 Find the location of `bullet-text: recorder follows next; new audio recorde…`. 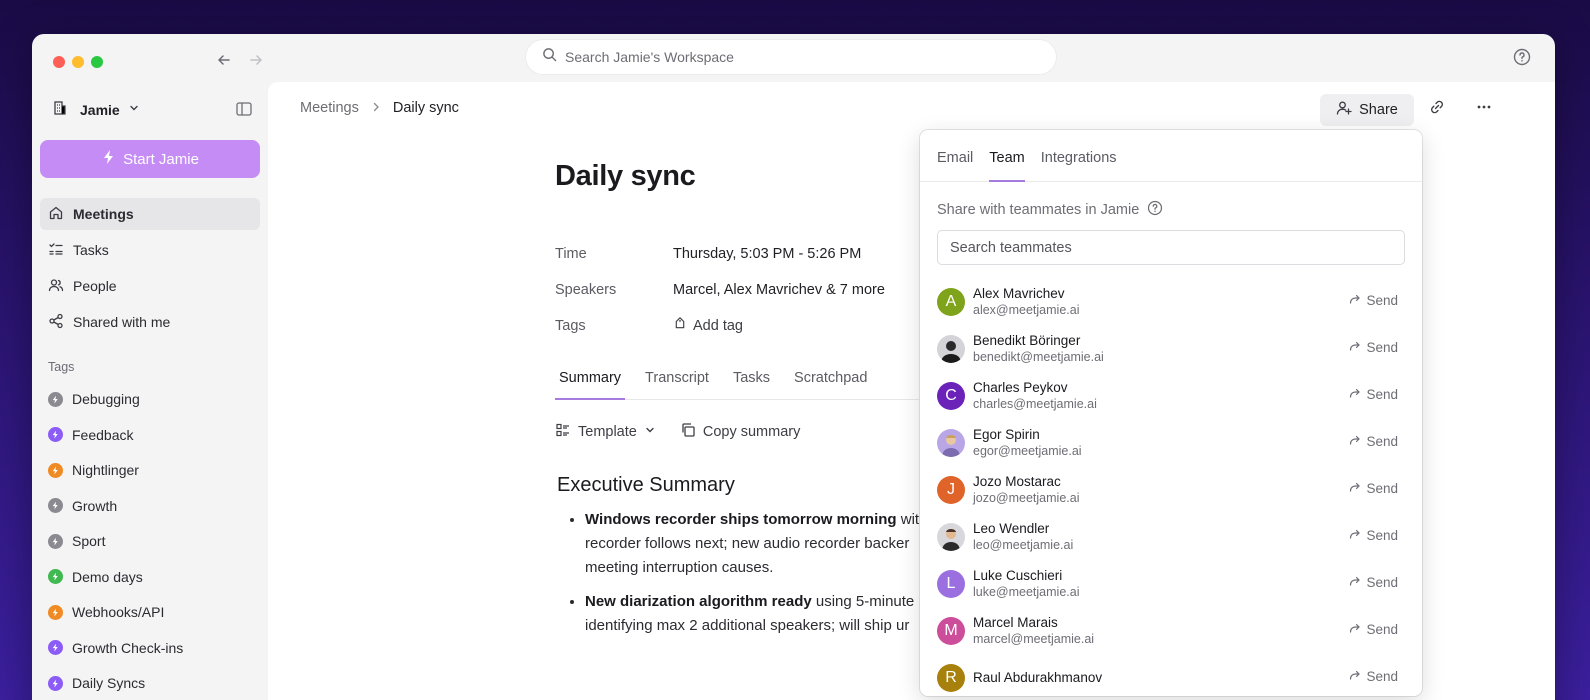

bullet-text: recorder follows next; new audio recorde… is located at coordinates (747, 543).